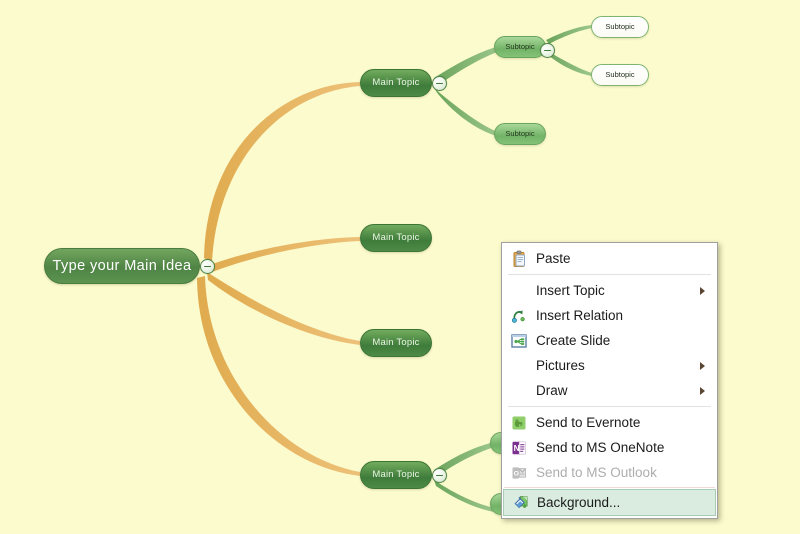 Image resolution: width=800 pixels, height=534 pixels. Describe the element at coordinates (519, 340) in the screenshot. I see `slide-icon` at that location.